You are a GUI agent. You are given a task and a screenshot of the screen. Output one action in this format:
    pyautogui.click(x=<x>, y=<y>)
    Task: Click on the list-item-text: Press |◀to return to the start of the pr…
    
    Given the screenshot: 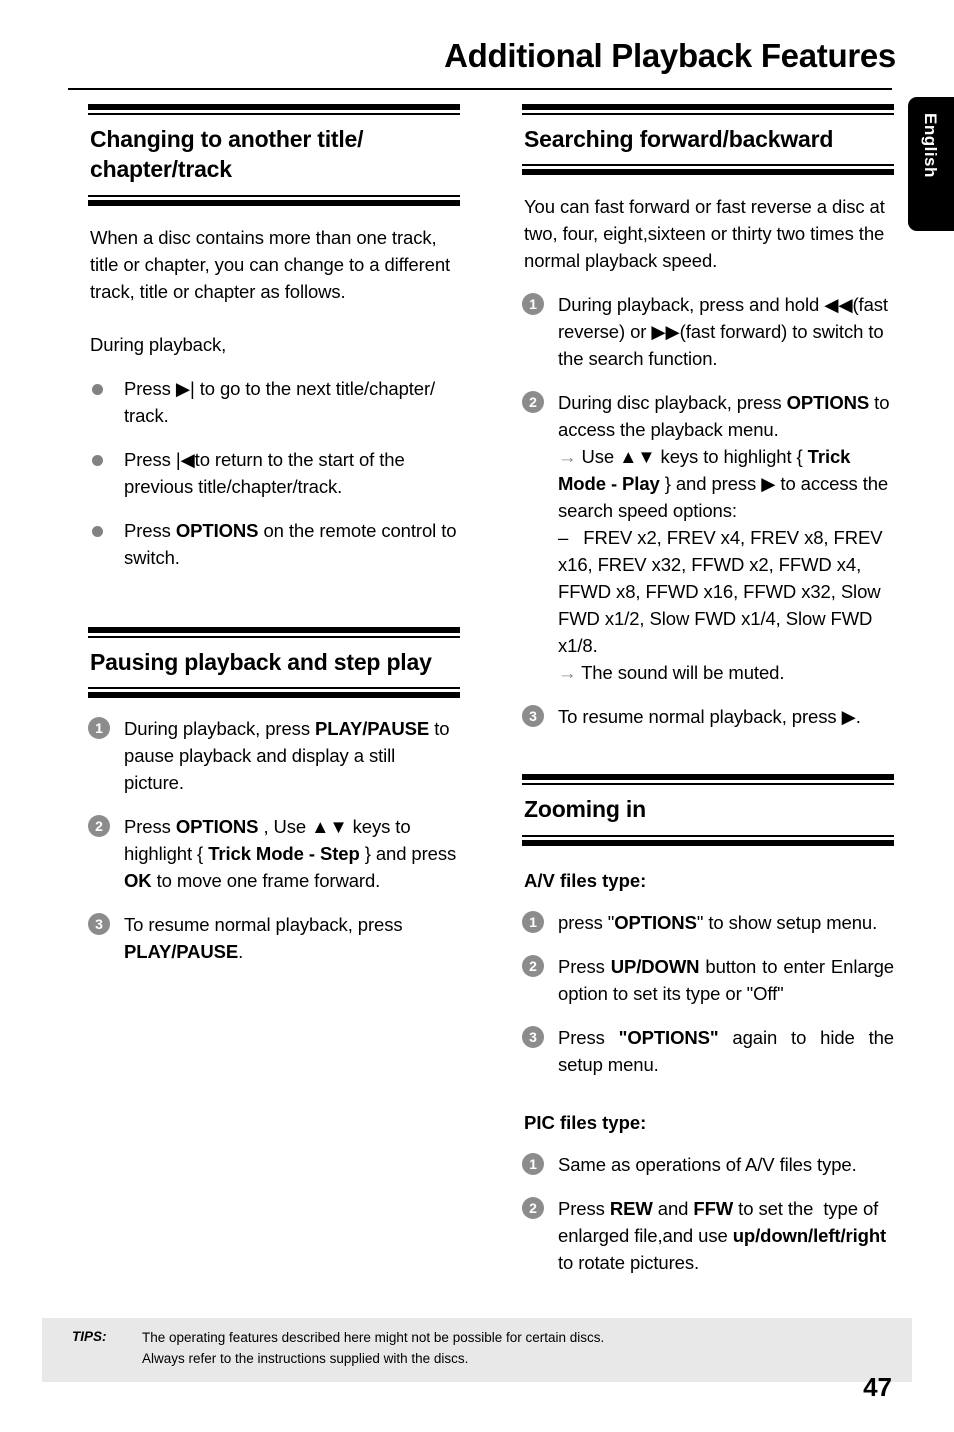 What is the action you would take?
    pyautogui.click(x=264, y=472)
    